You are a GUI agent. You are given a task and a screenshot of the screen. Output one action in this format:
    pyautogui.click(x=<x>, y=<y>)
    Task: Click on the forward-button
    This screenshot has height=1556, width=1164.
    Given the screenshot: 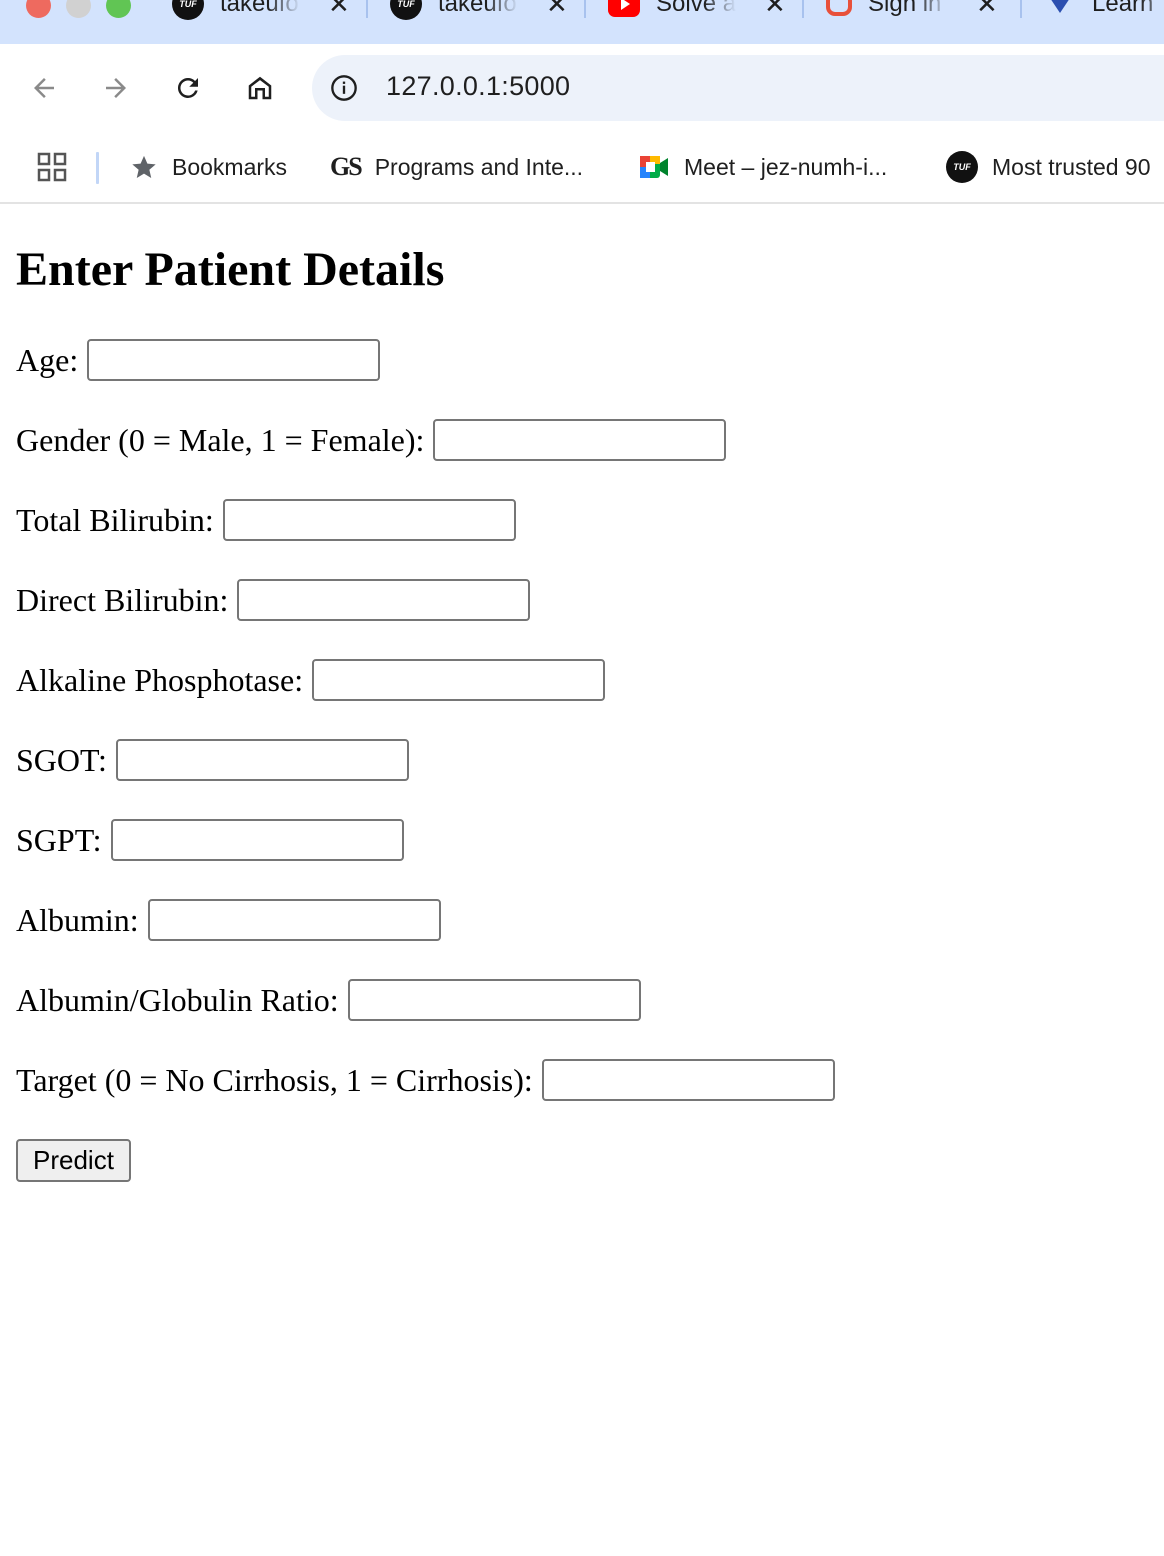 What is the action you would take?
    pyautogui.click(x=116, y=88)
    